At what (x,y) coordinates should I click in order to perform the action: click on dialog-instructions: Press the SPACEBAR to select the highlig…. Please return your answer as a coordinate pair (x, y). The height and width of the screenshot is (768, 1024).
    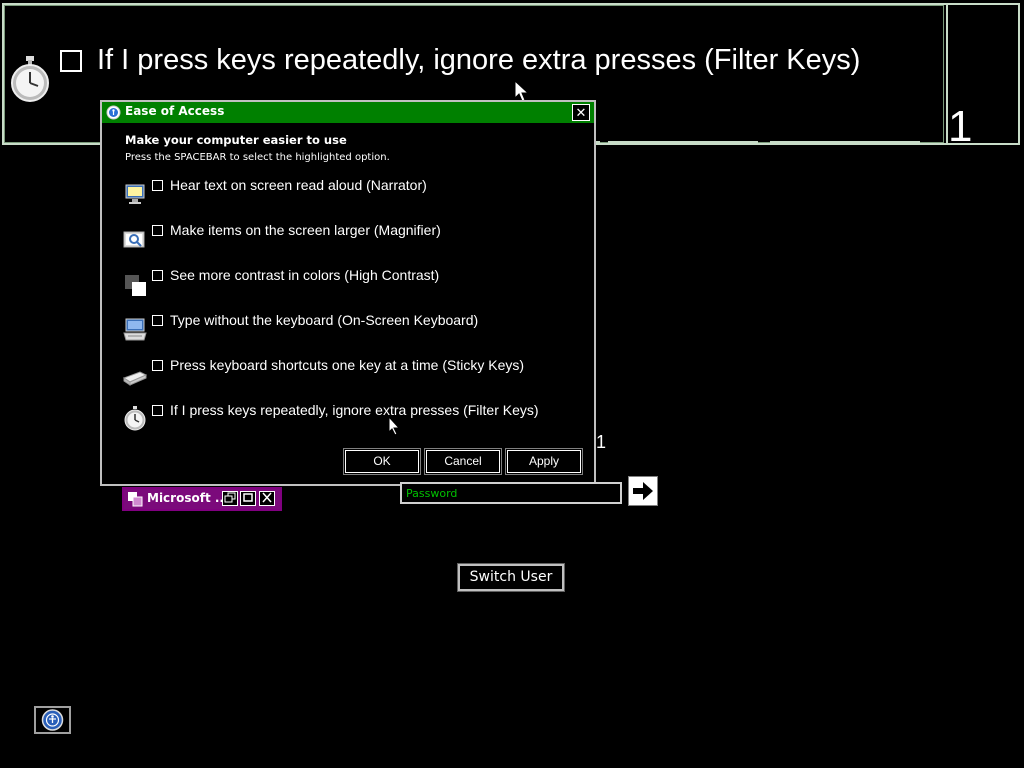
    Looking at the image, I should click on (257, 157).